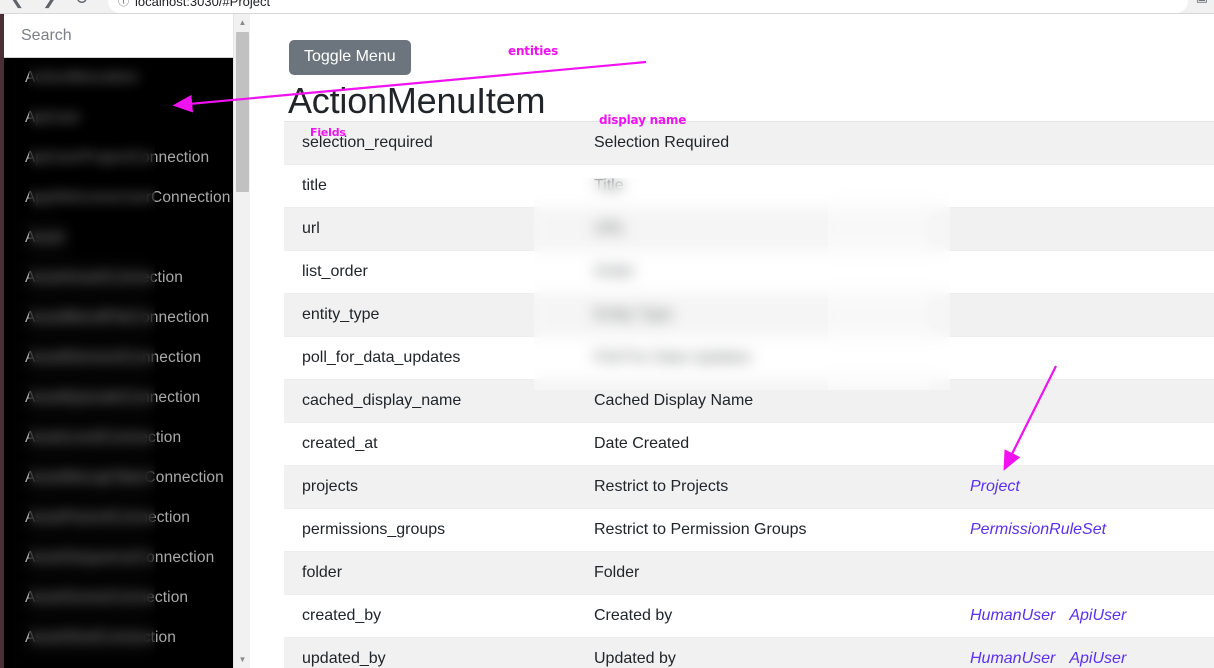 Image resolution: width=1214 pixels, height=668 pixels. I want to click on sidebar-item-label: ActionMenuItem, so click(82, 77).